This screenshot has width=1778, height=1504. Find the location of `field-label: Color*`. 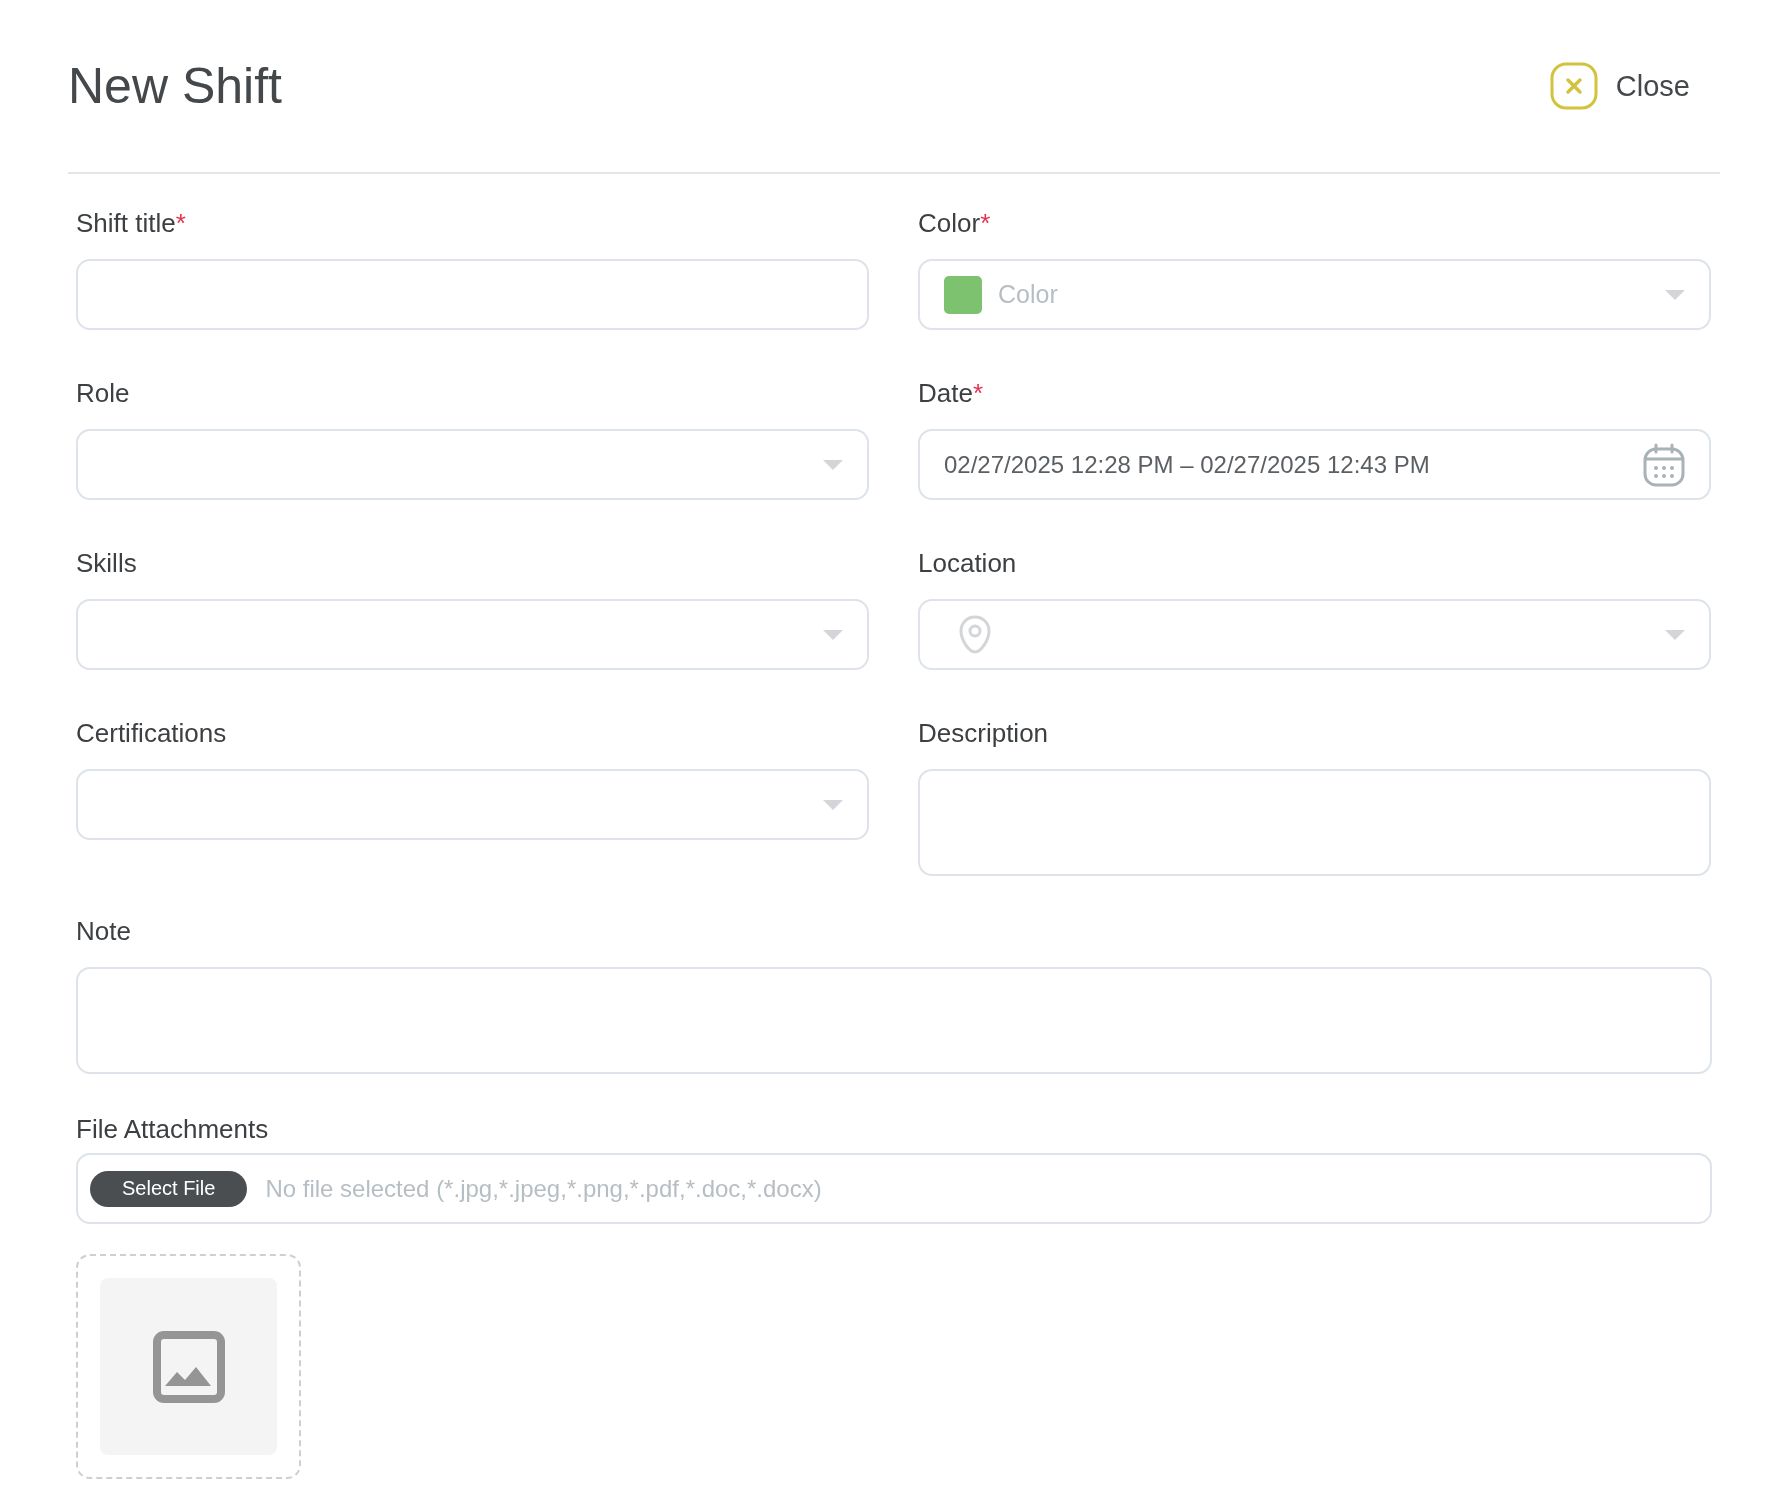

field-label: Color* is located at coordinates (955, 223).